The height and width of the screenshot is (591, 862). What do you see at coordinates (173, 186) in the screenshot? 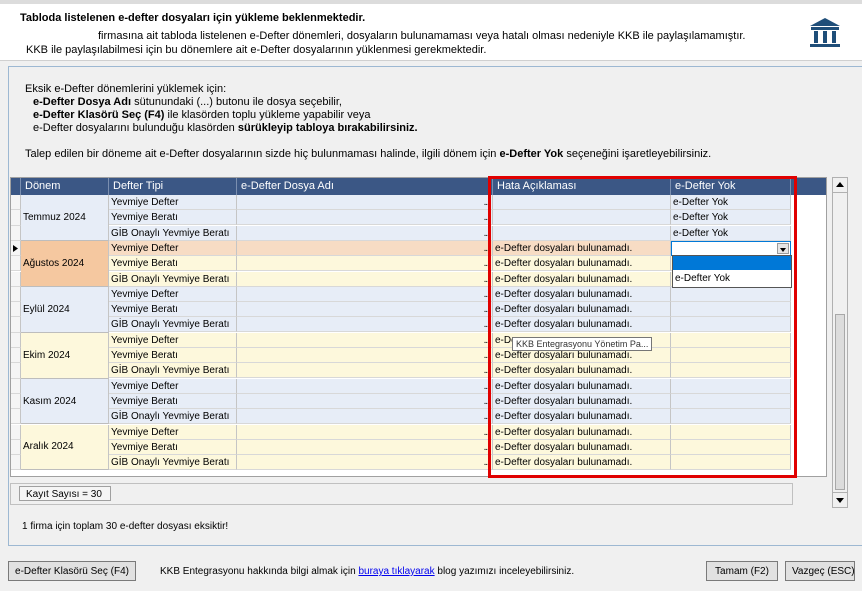
I see `column-header-1: Defter Tipi` at bounding box center [173, 186].